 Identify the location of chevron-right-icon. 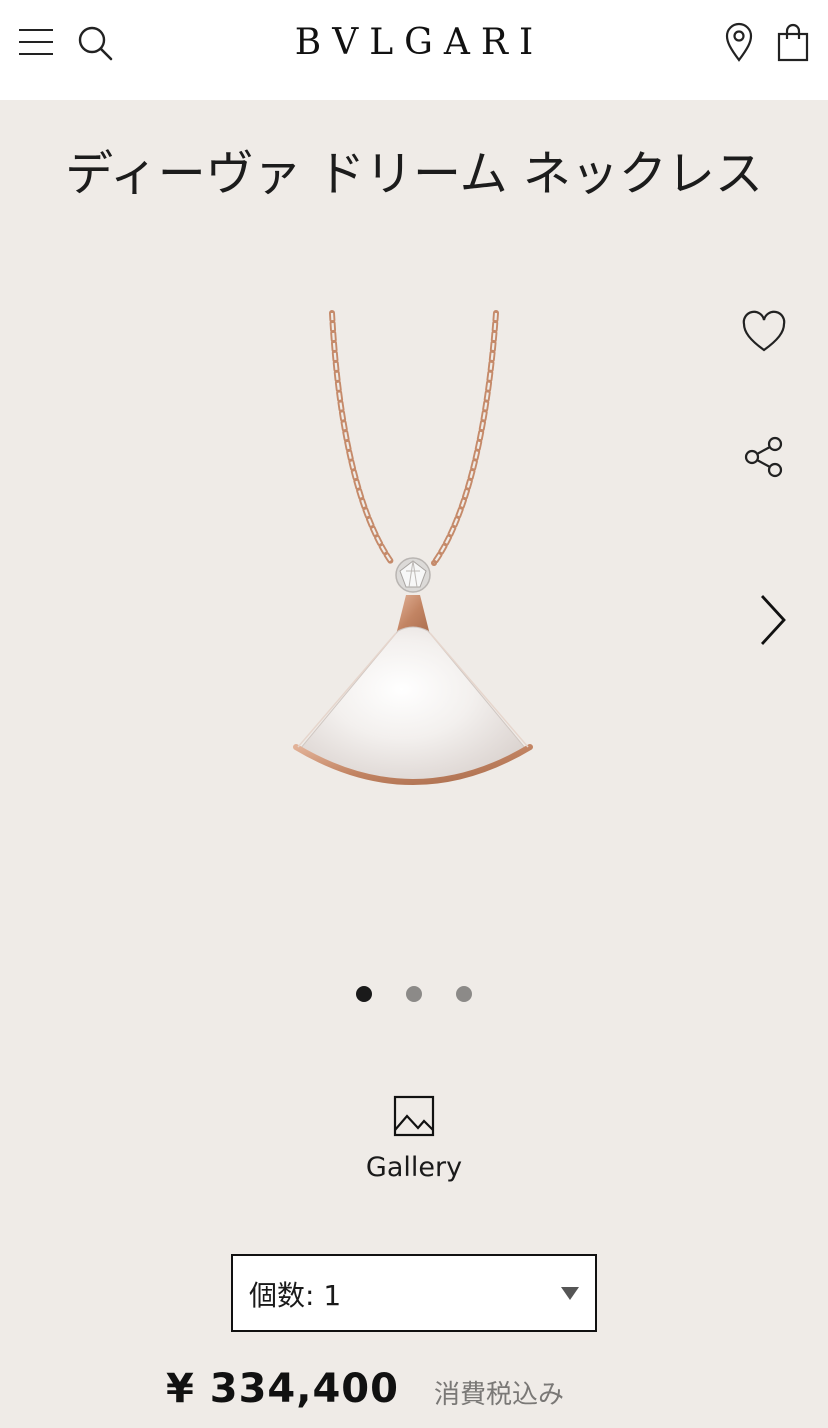
(773, 620).